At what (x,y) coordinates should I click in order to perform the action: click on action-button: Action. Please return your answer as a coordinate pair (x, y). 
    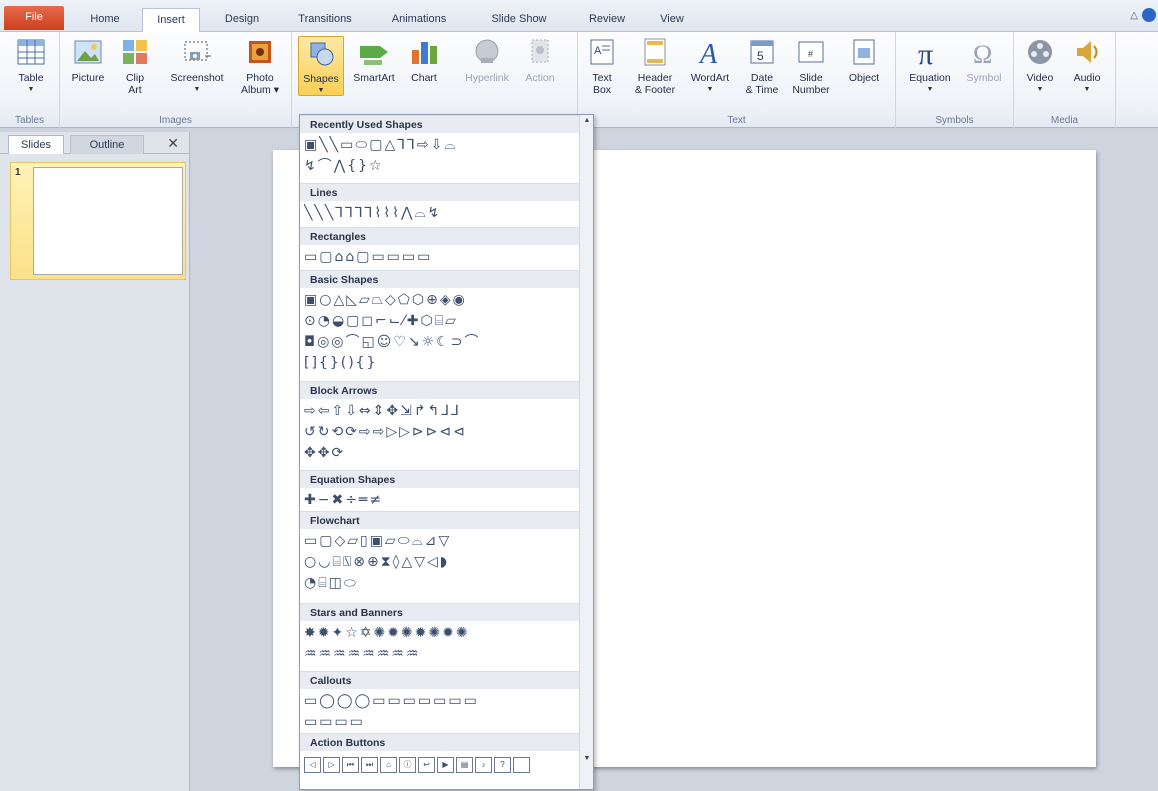
    Looking at the image, I should click on (540, 60).